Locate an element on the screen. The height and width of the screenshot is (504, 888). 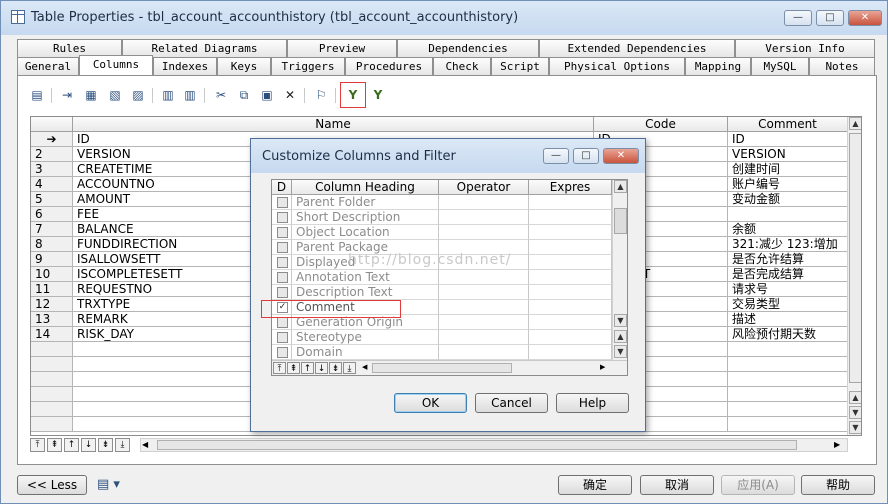
grid-horizontal-scrollbar: ◀ ▶ is located at coordinates (494, 445).